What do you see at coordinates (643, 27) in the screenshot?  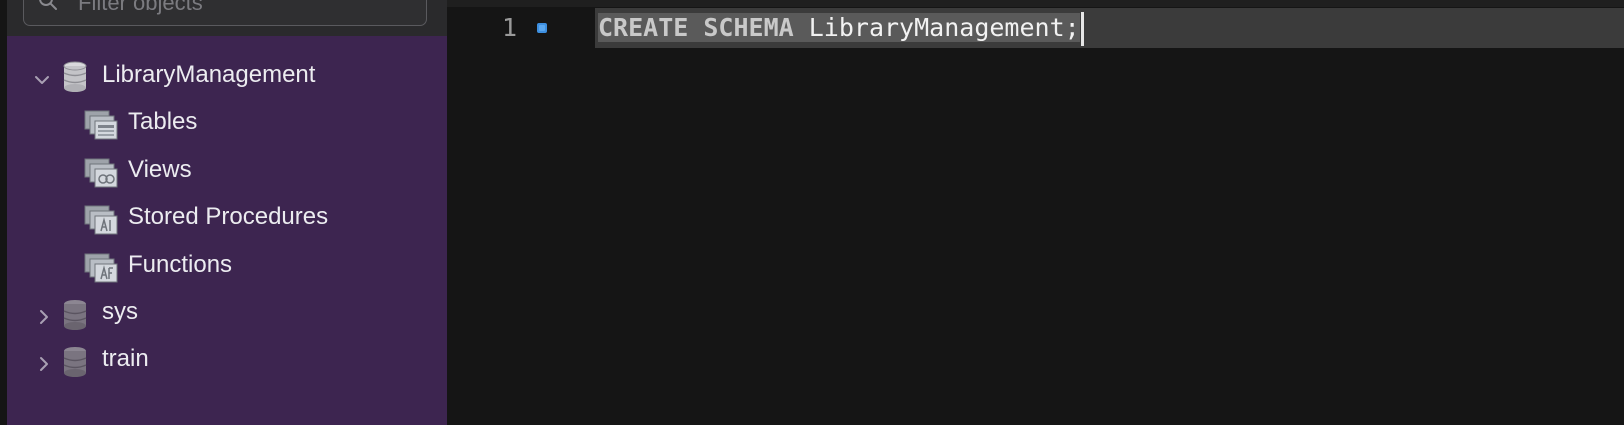 I see `sql-keyword: CREATE` at bounding box center [643, 27].